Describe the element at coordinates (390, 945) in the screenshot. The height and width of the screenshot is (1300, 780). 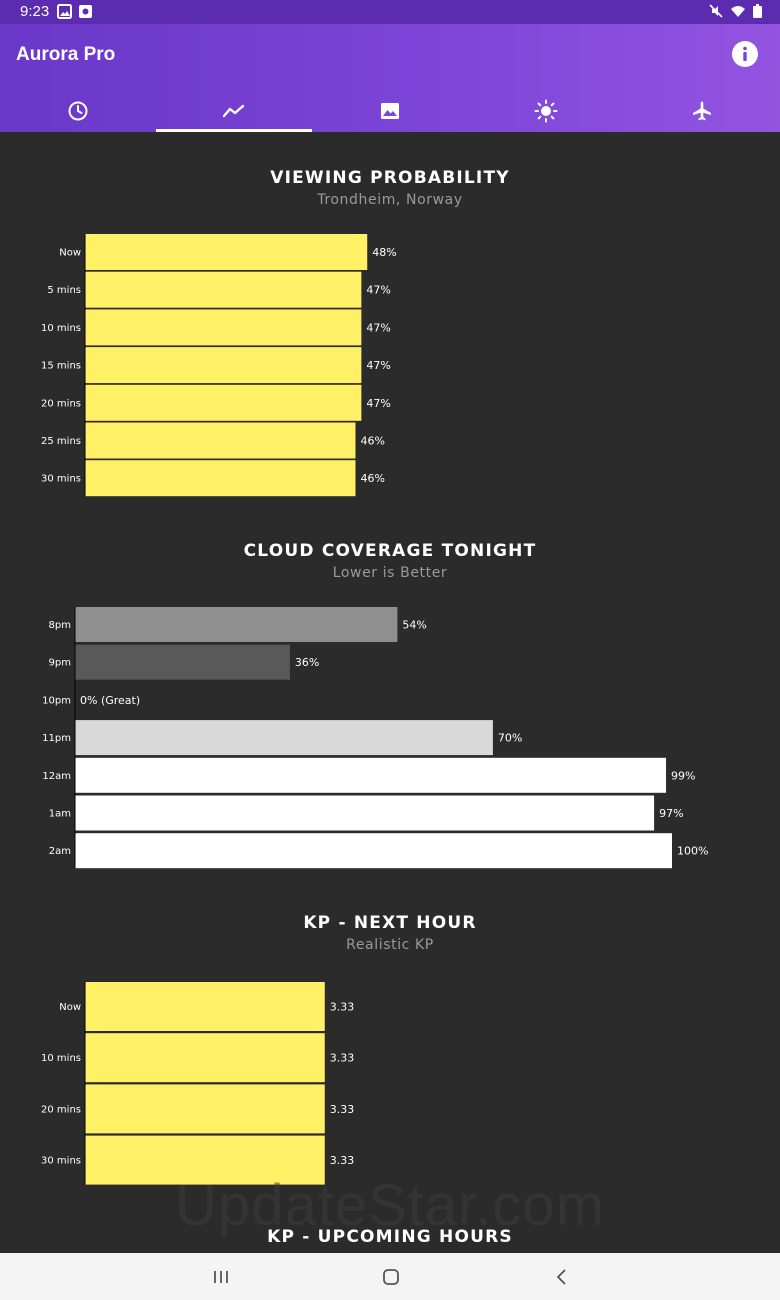
I see `kp-next-hour-subtitle: Realistic KP` at that location.